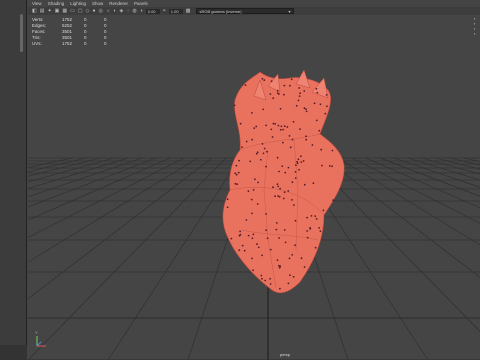  I want to click on left-panel-scrollbar, so click(21, 33).